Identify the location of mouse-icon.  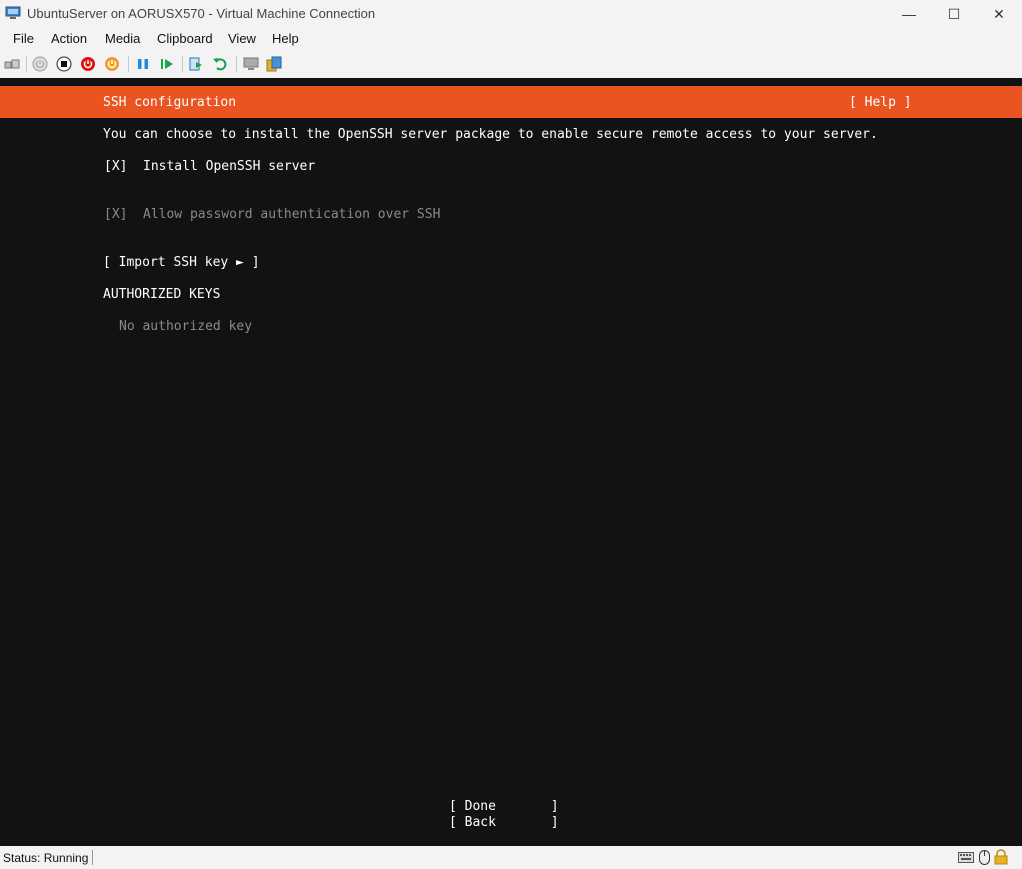
(984, 857).